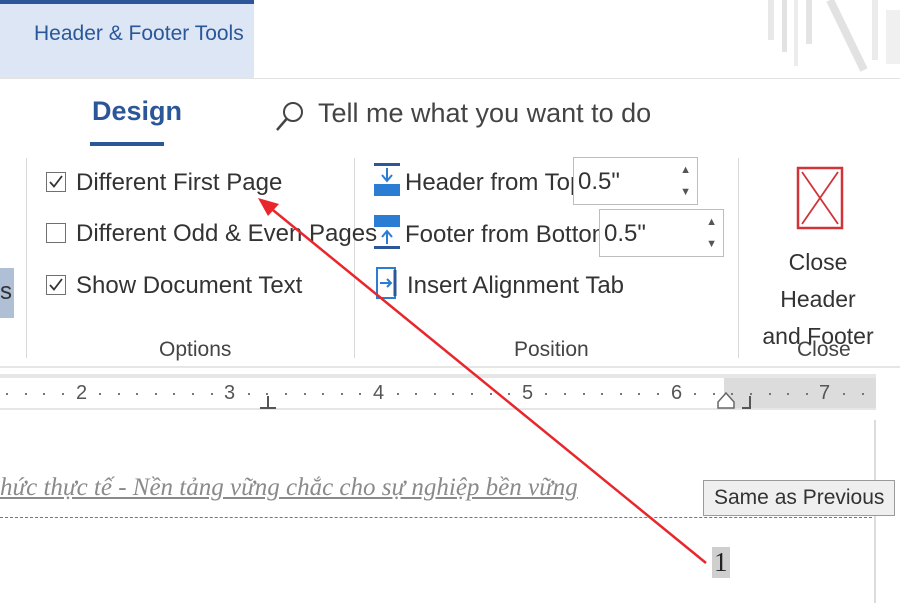 This screenshot has height=603, width=900. What do you see at coordinates (834, 36) in the screenshot?
I see `window-decoration-icon` at bounding box center [834, 36].